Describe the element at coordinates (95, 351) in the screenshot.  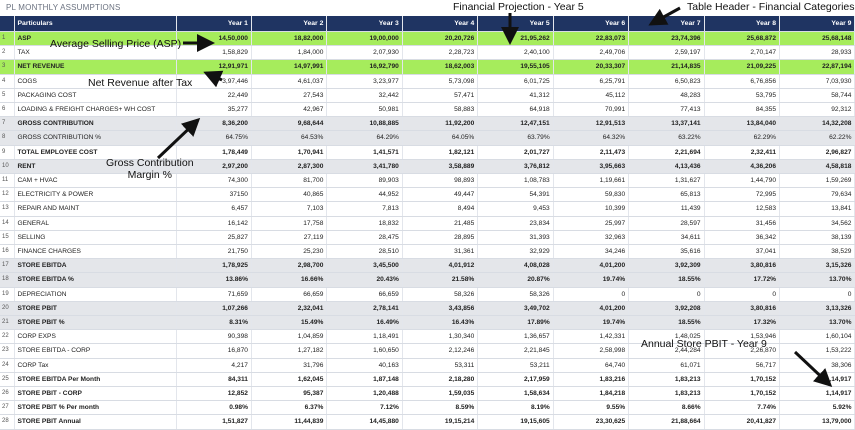
I see `row-label: STORE EBITDA - CORP` at that location.